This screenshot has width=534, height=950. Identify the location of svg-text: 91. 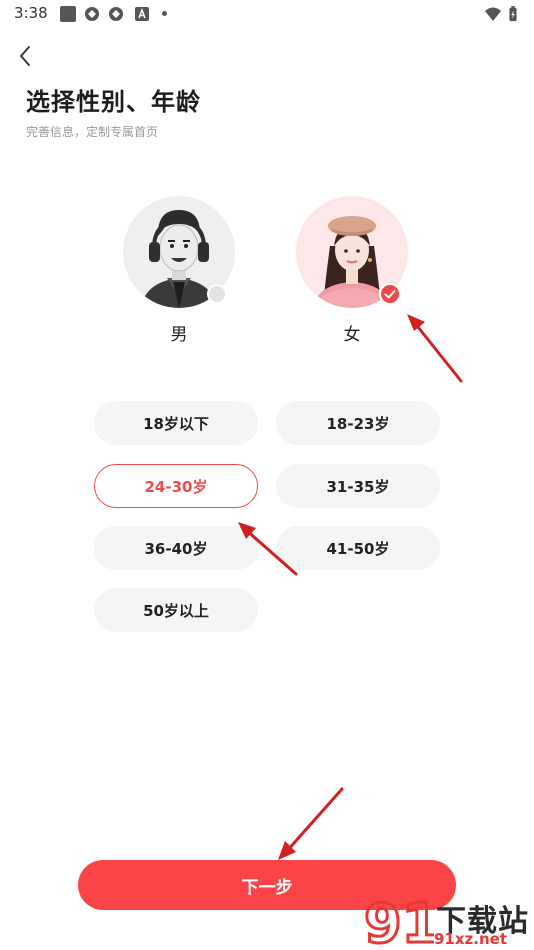
(399, 921).